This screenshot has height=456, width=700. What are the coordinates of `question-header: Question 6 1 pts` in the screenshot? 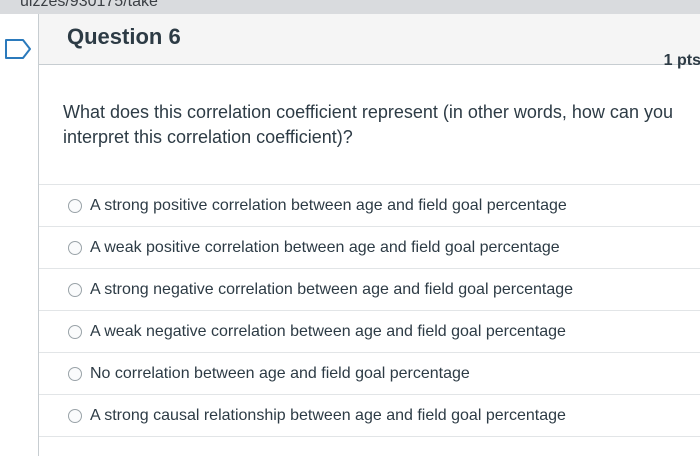 It's located at (369, 41).